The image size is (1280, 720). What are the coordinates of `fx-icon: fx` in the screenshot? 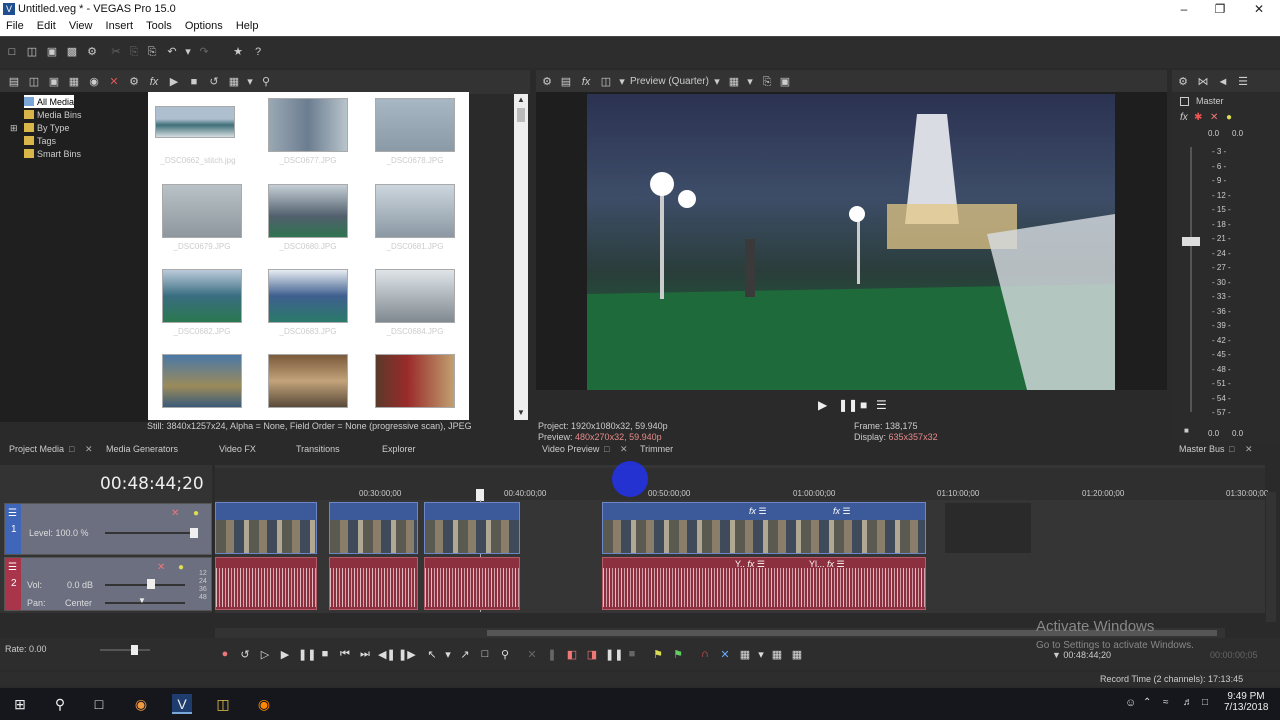 It's located at (586, 82).